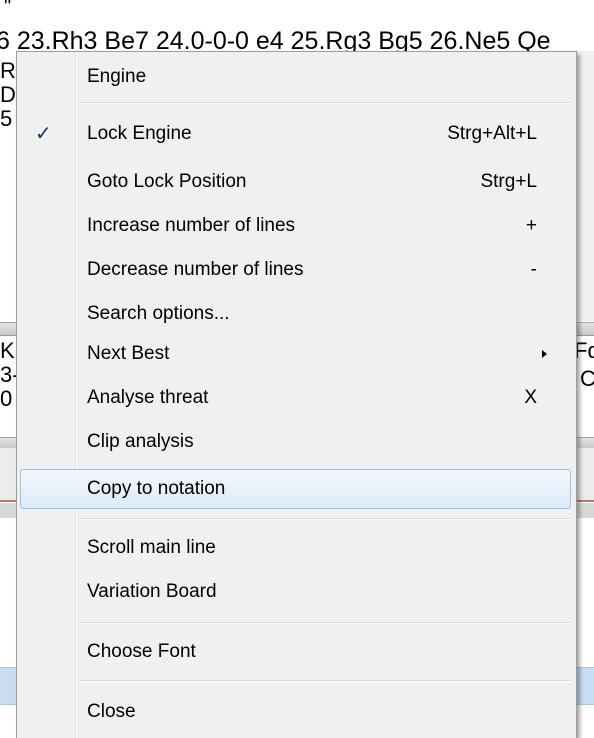 This screenshot has height=738, width=594. I want to click on menu-item-close: Close, so click(295, 712).